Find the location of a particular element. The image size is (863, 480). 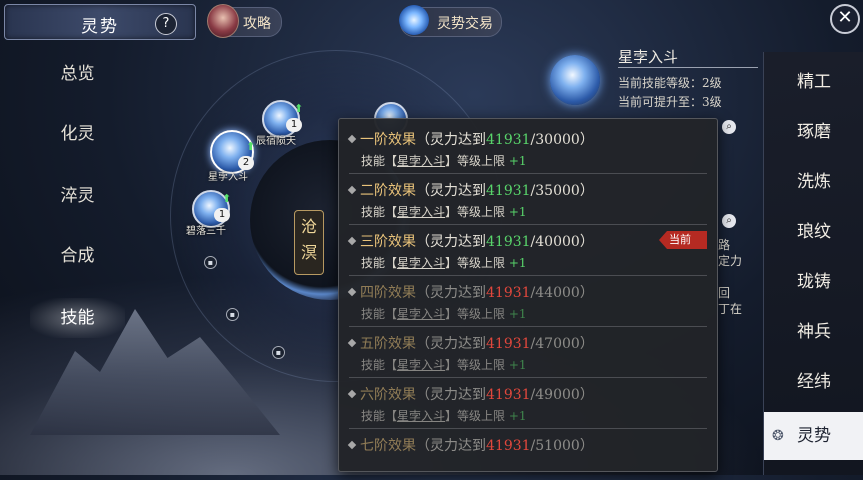

close-button: ✕ is located at coordinates (845, 19).